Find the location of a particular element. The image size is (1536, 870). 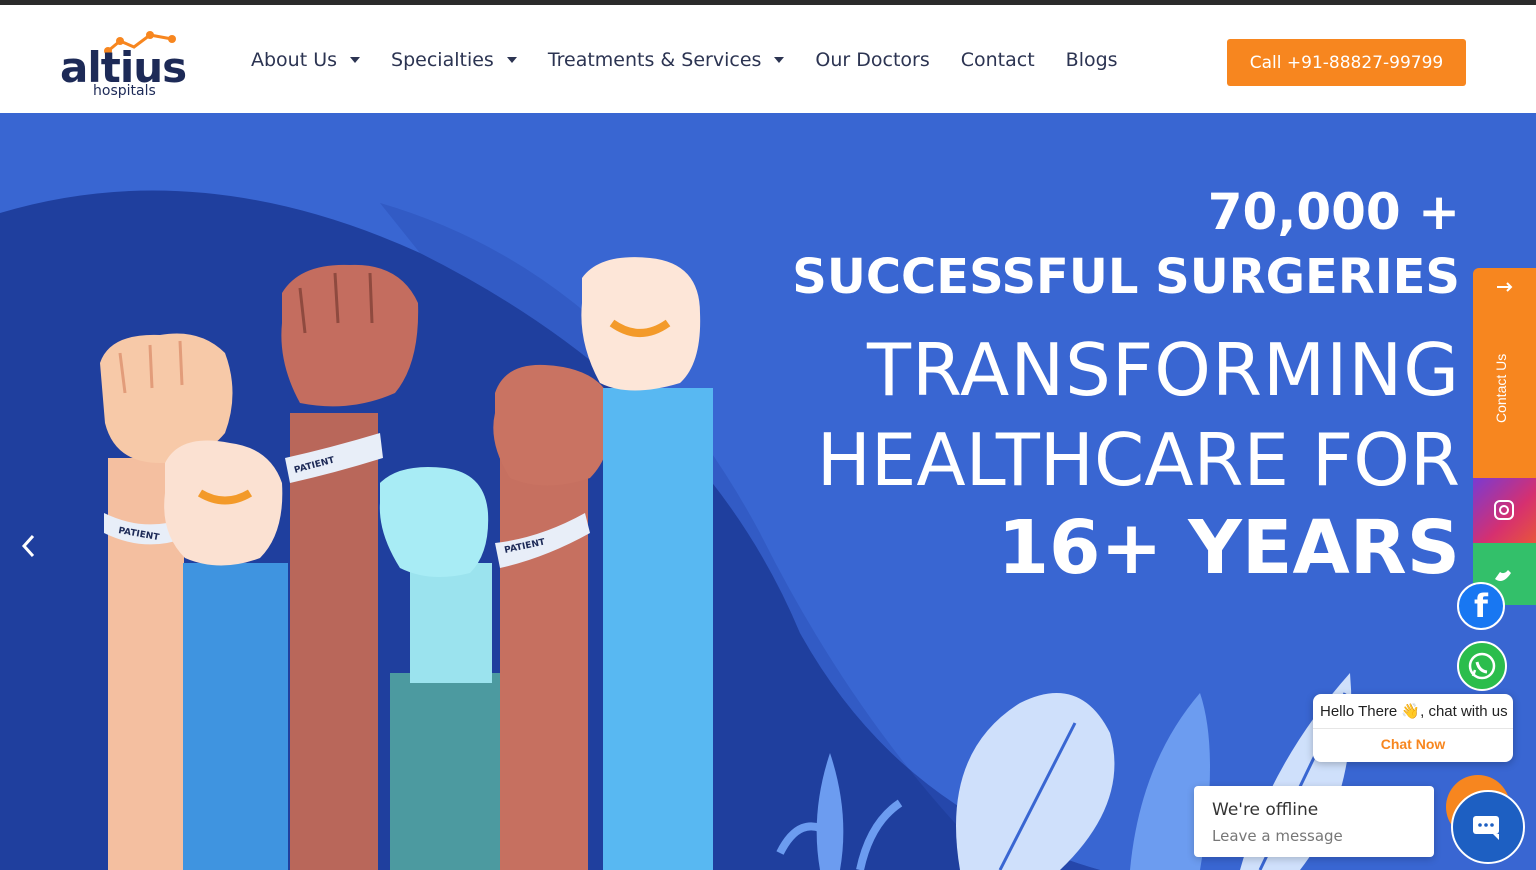

stat-subheadline: SUCCESSFUL SURGERIES is located at coordinates (1126, 277).